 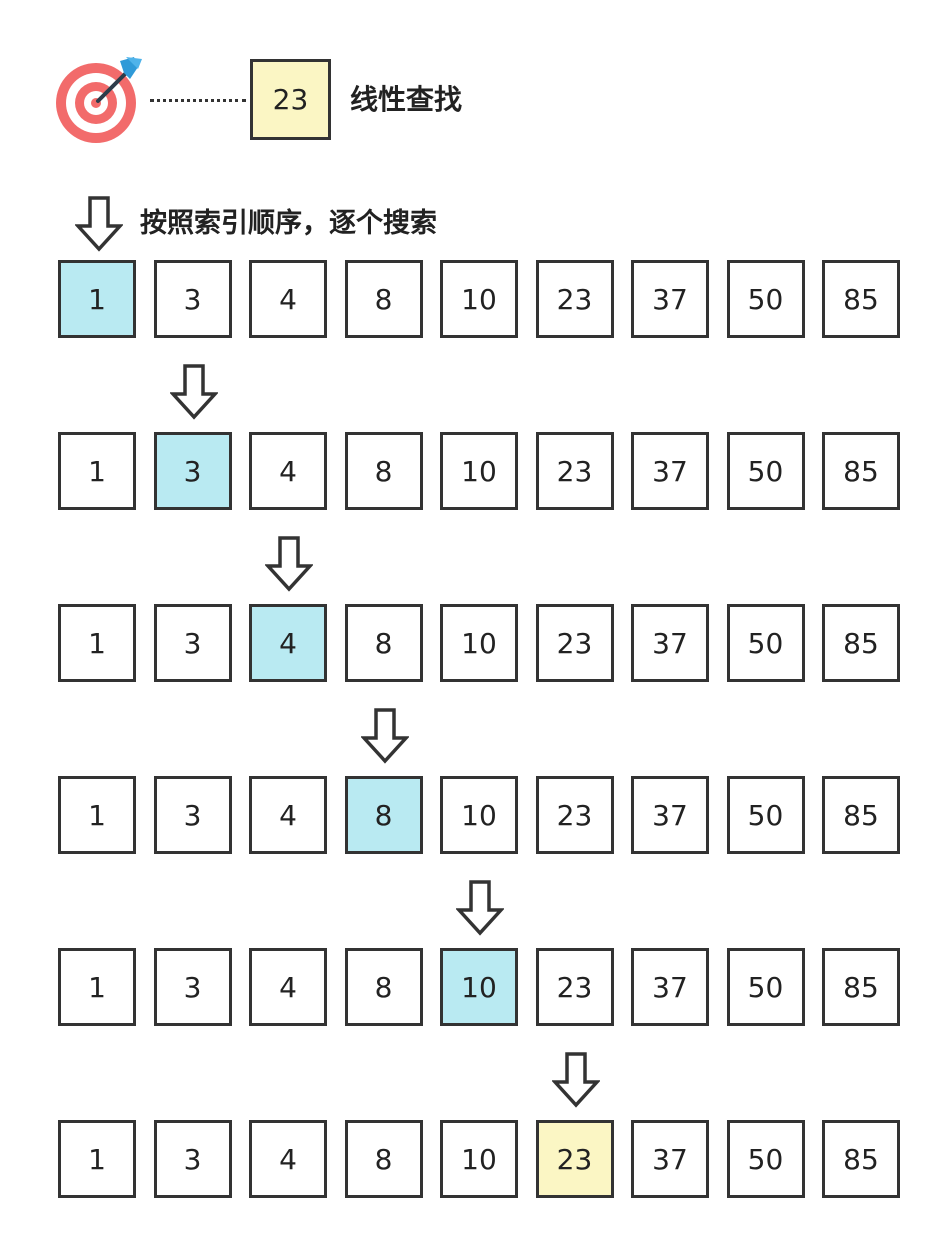 I want to click on diagram-title: 线性查找, so click(x=406, y=99).